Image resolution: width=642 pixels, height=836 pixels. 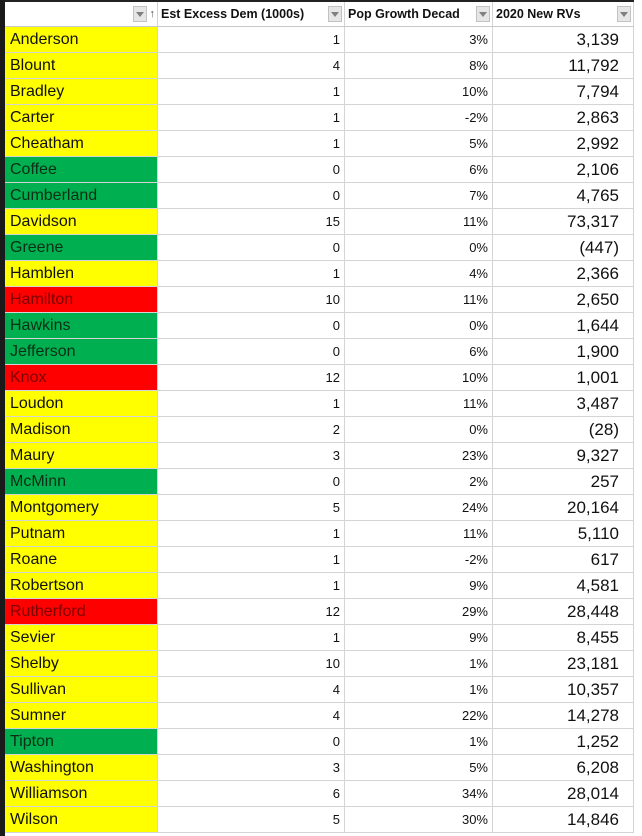 I want to click on excess-dem-cell: 3, so click(x=251, y=455).